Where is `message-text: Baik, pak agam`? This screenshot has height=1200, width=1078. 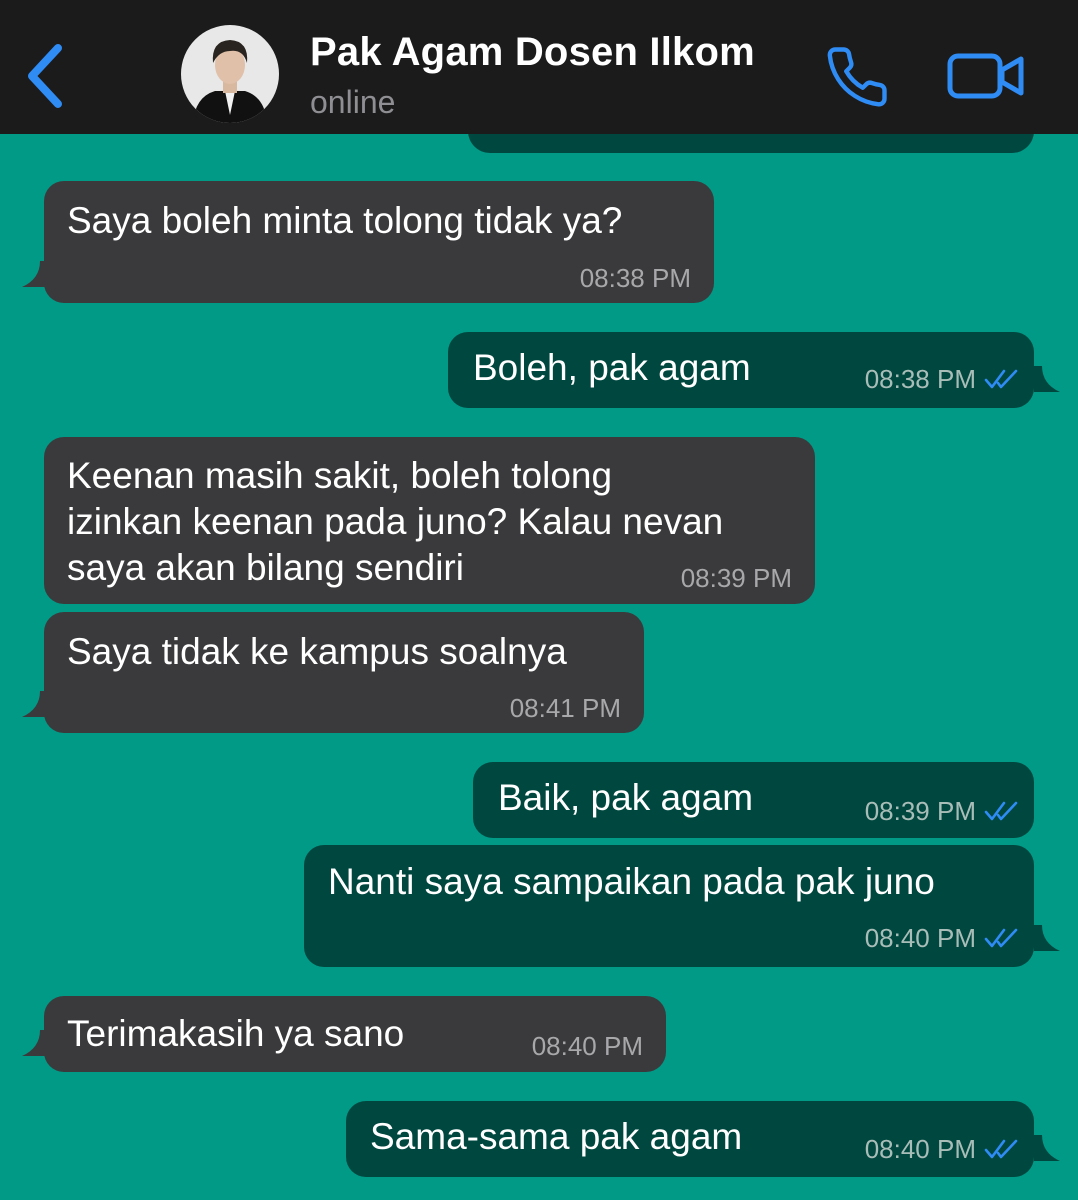
message-text: Baik, pak agam is located at coordinates (626, 797).